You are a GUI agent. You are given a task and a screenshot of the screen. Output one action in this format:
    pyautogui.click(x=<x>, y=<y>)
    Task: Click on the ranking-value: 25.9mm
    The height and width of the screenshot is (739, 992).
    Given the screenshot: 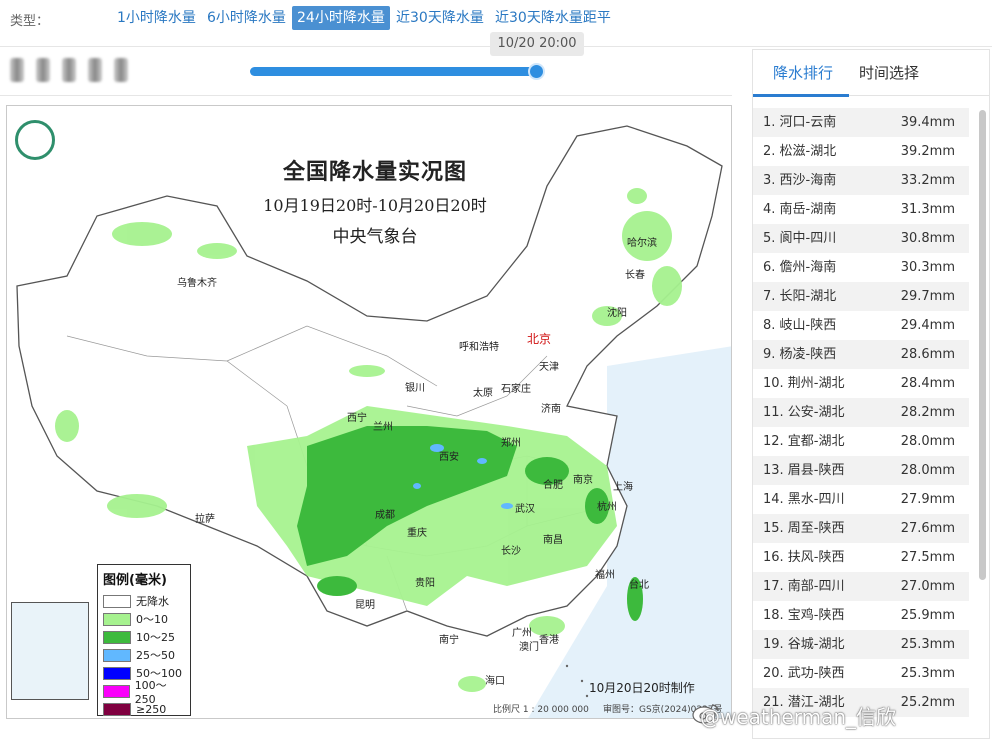 What is the action you would take?
    pyautogui.click(x=927, y=615)
    